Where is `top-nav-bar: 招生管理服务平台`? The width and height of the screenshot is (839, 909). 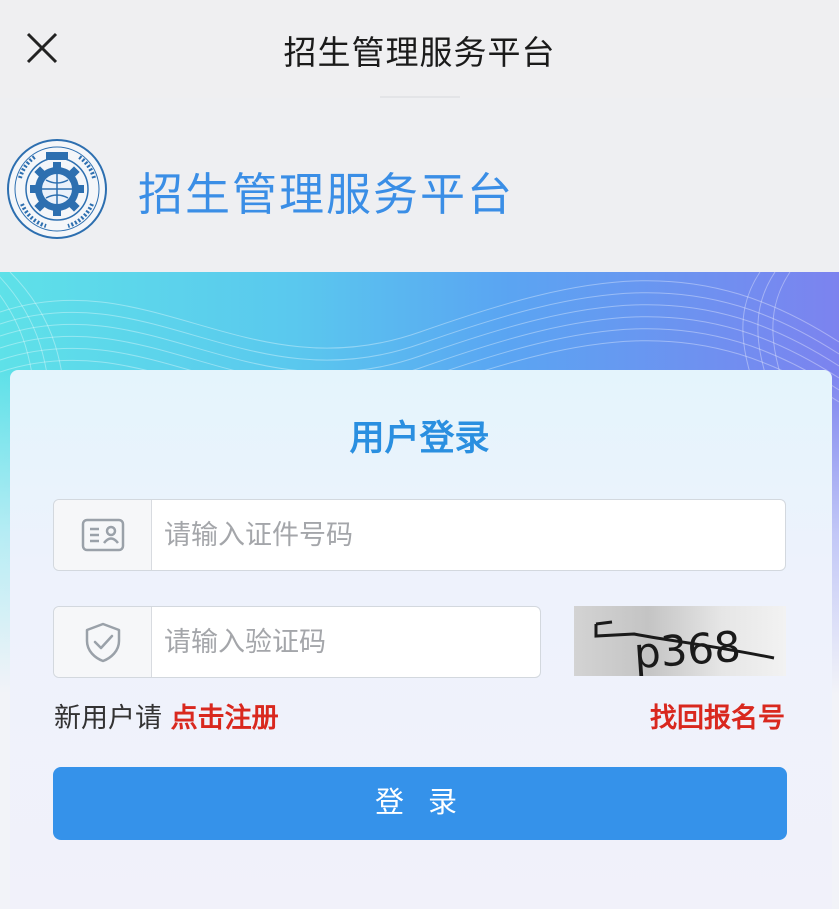
top-nav-bar: 招生管理服务平台 is located at coordinates (419, 49).